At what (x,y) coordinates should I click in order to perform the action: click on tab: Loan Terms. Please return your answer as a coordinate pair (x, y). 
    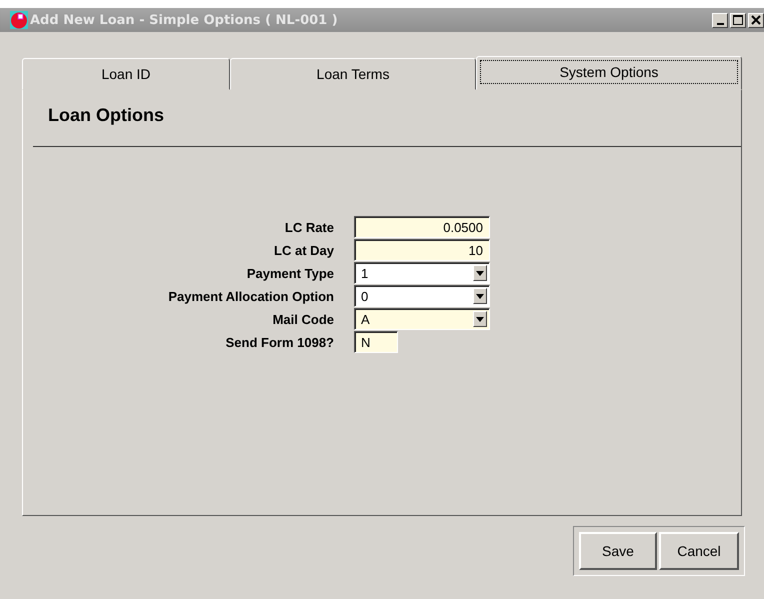
    Looking at the image, I should click on (353, 74).